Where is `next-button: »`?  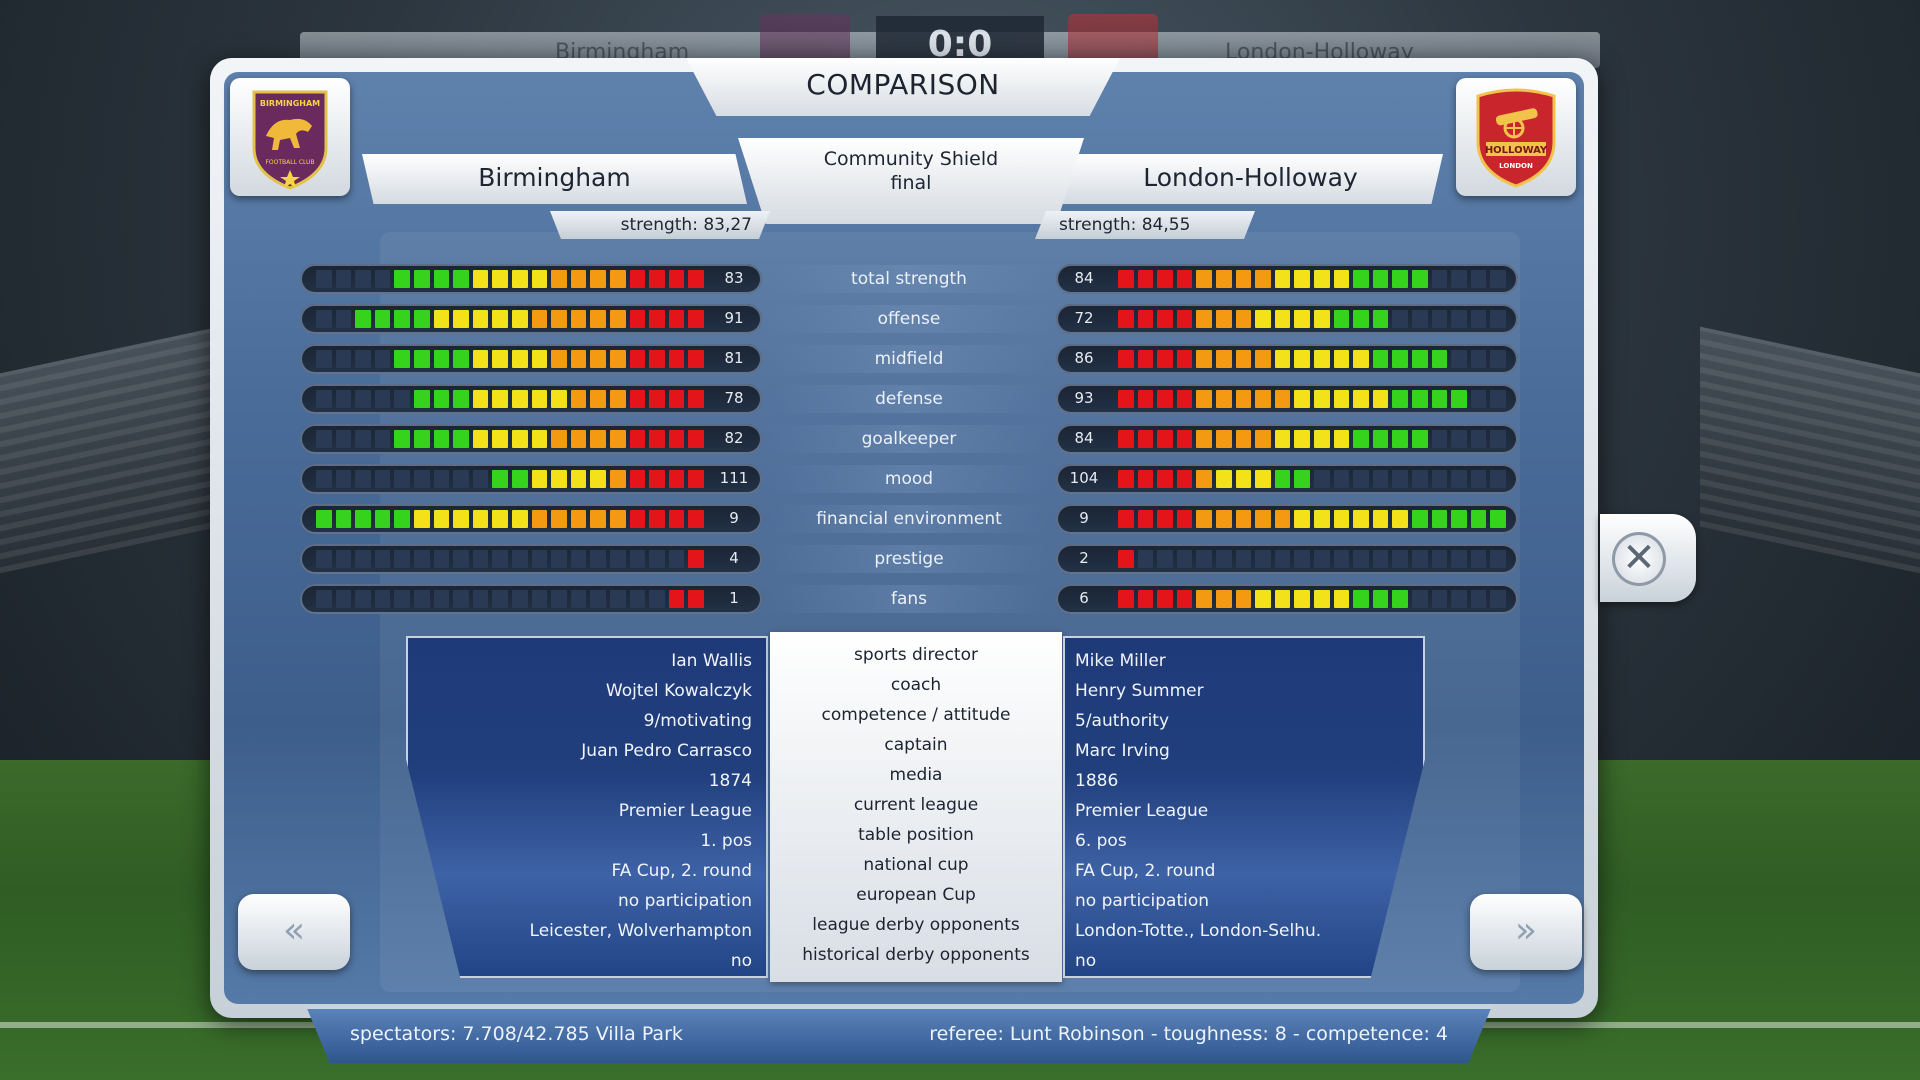
next-button: » is located at coordinates (1526, 932).